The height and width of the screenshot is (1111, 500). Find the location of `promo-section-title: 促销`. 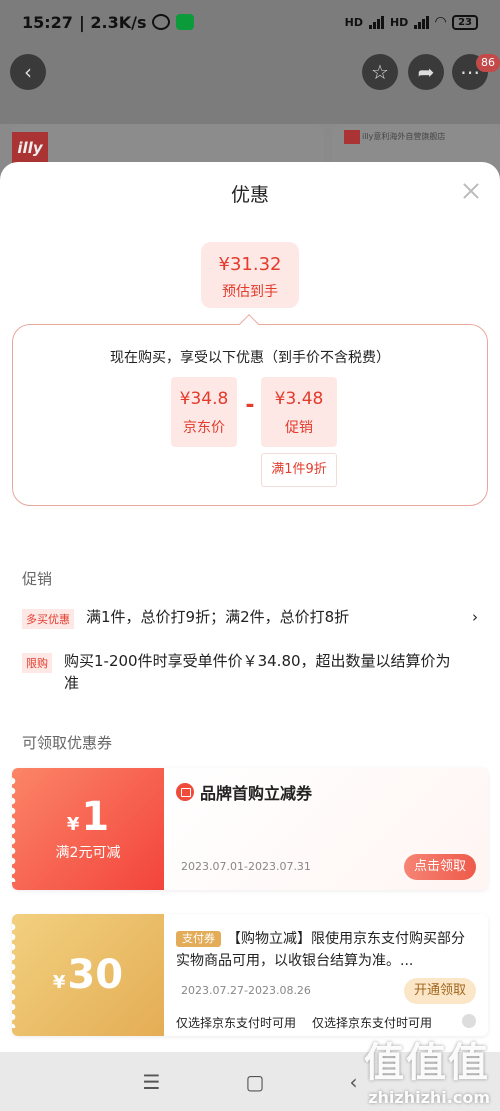

promo-section-title: 促销 is located at coordinates (37, 579).